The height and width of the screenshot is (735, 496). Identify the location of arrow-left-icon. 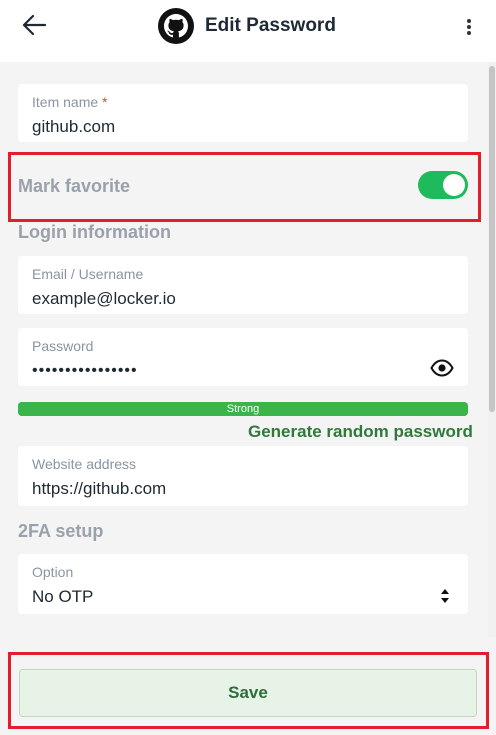
(34, 25).